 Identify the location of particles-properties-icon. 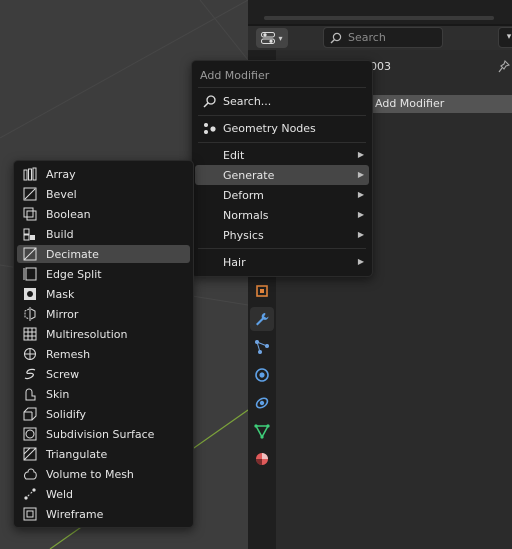
(262, 347).